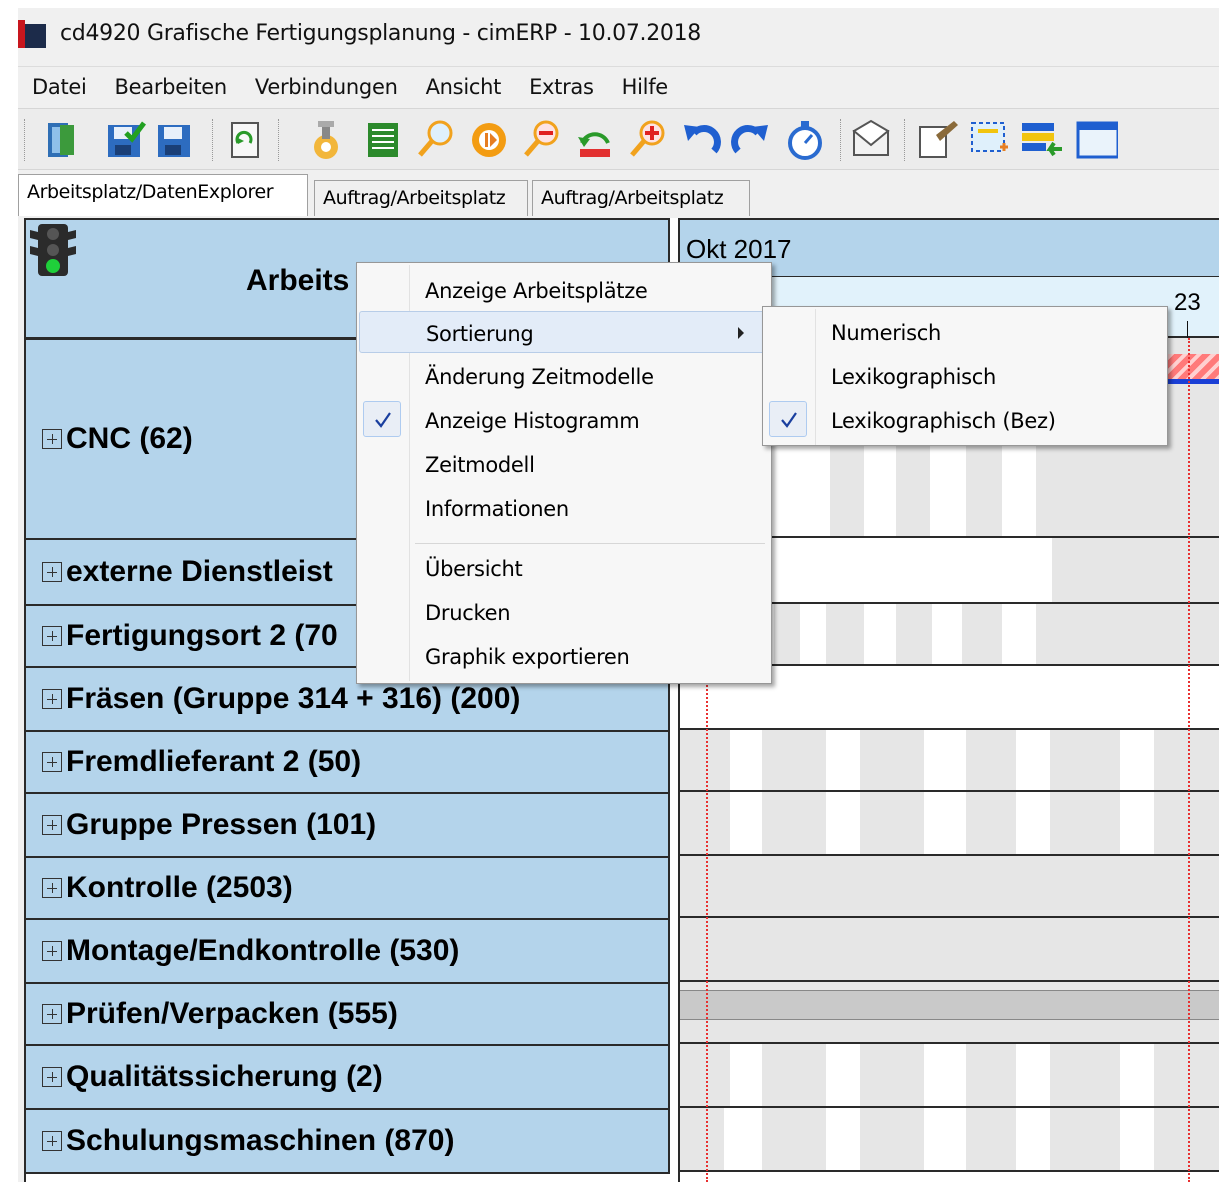 The height and width of the screenshot is (1182, 1219). What do you see at coordinates (561, 87) in the screenshot?
I see `menu-extras: Extras` at bounding box center [561, 87].